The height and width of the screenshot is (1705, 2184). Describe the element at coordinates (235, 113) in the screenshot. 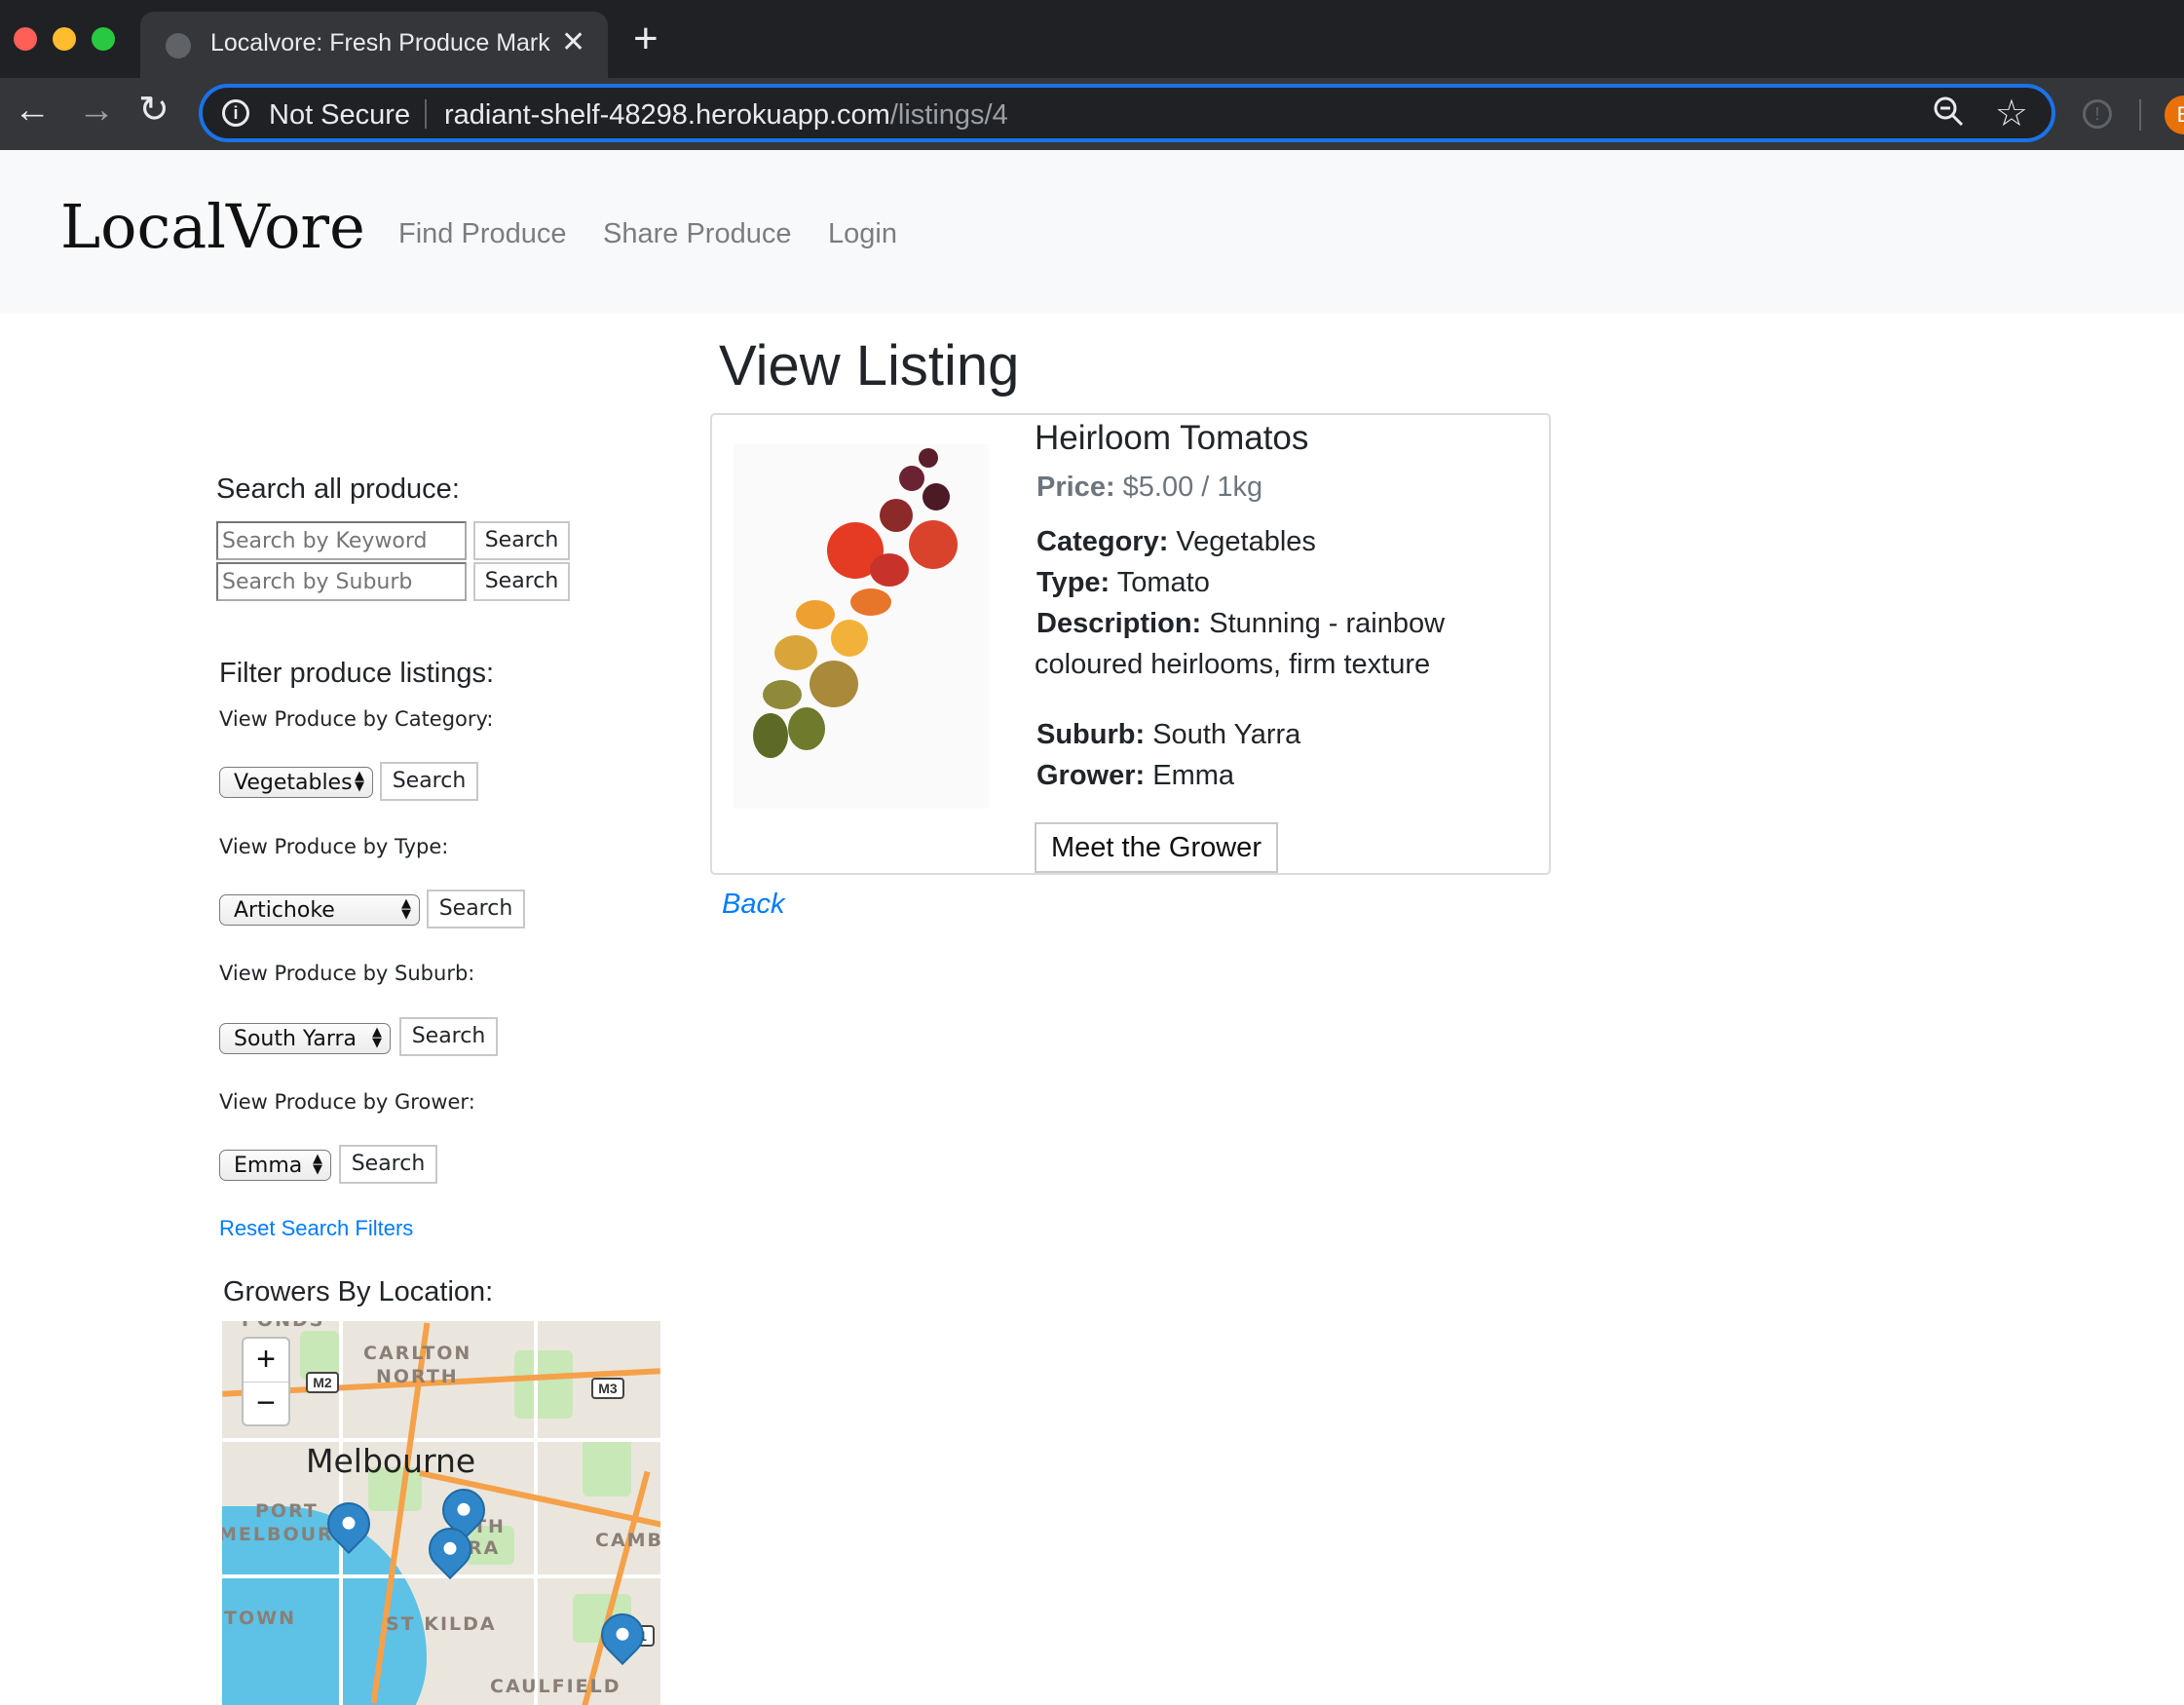

I see `info-icon: i` at that location.